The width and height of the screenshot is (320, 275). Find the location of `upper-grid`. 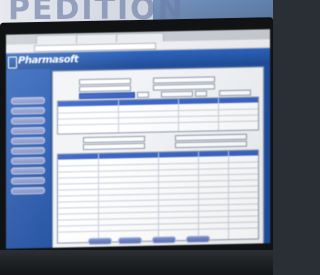

upper-grid is located at coordinates (158, 115).